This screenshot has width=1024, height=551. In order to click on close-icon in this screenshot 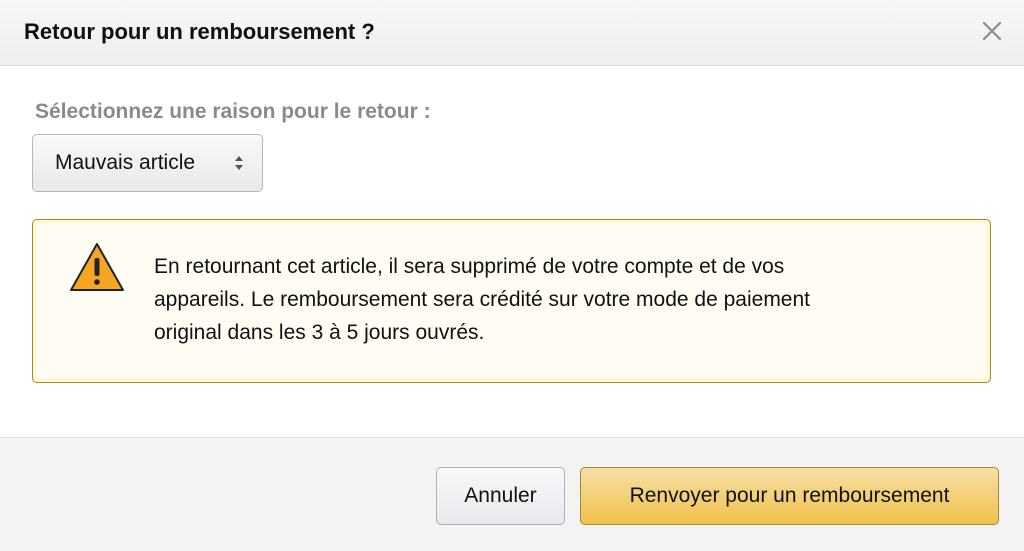, I will do `click(992, 31)`.